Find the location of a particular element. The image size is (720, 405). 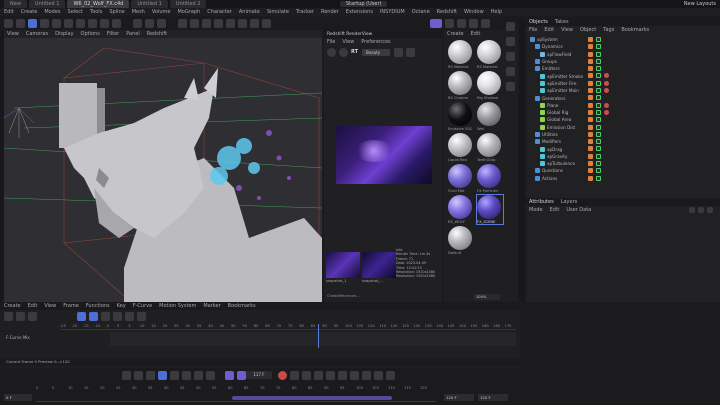

timeline-menu-item: Functions is located at coordinates (98, 306).